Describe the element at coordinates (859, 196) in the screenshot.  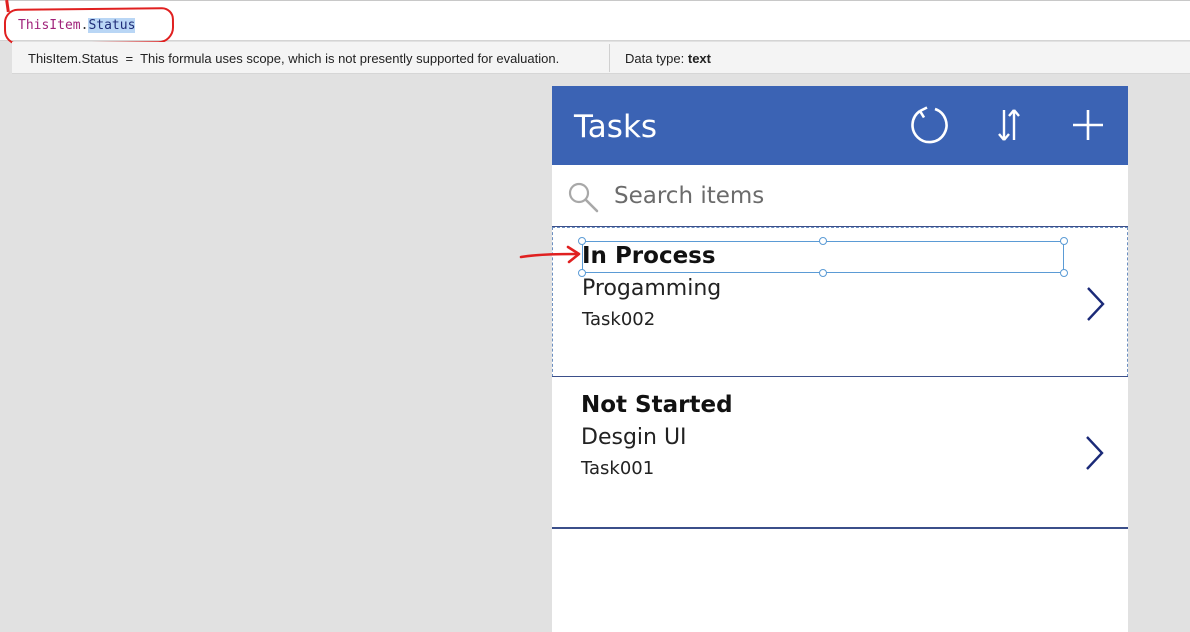
I see `search-input` at that location.